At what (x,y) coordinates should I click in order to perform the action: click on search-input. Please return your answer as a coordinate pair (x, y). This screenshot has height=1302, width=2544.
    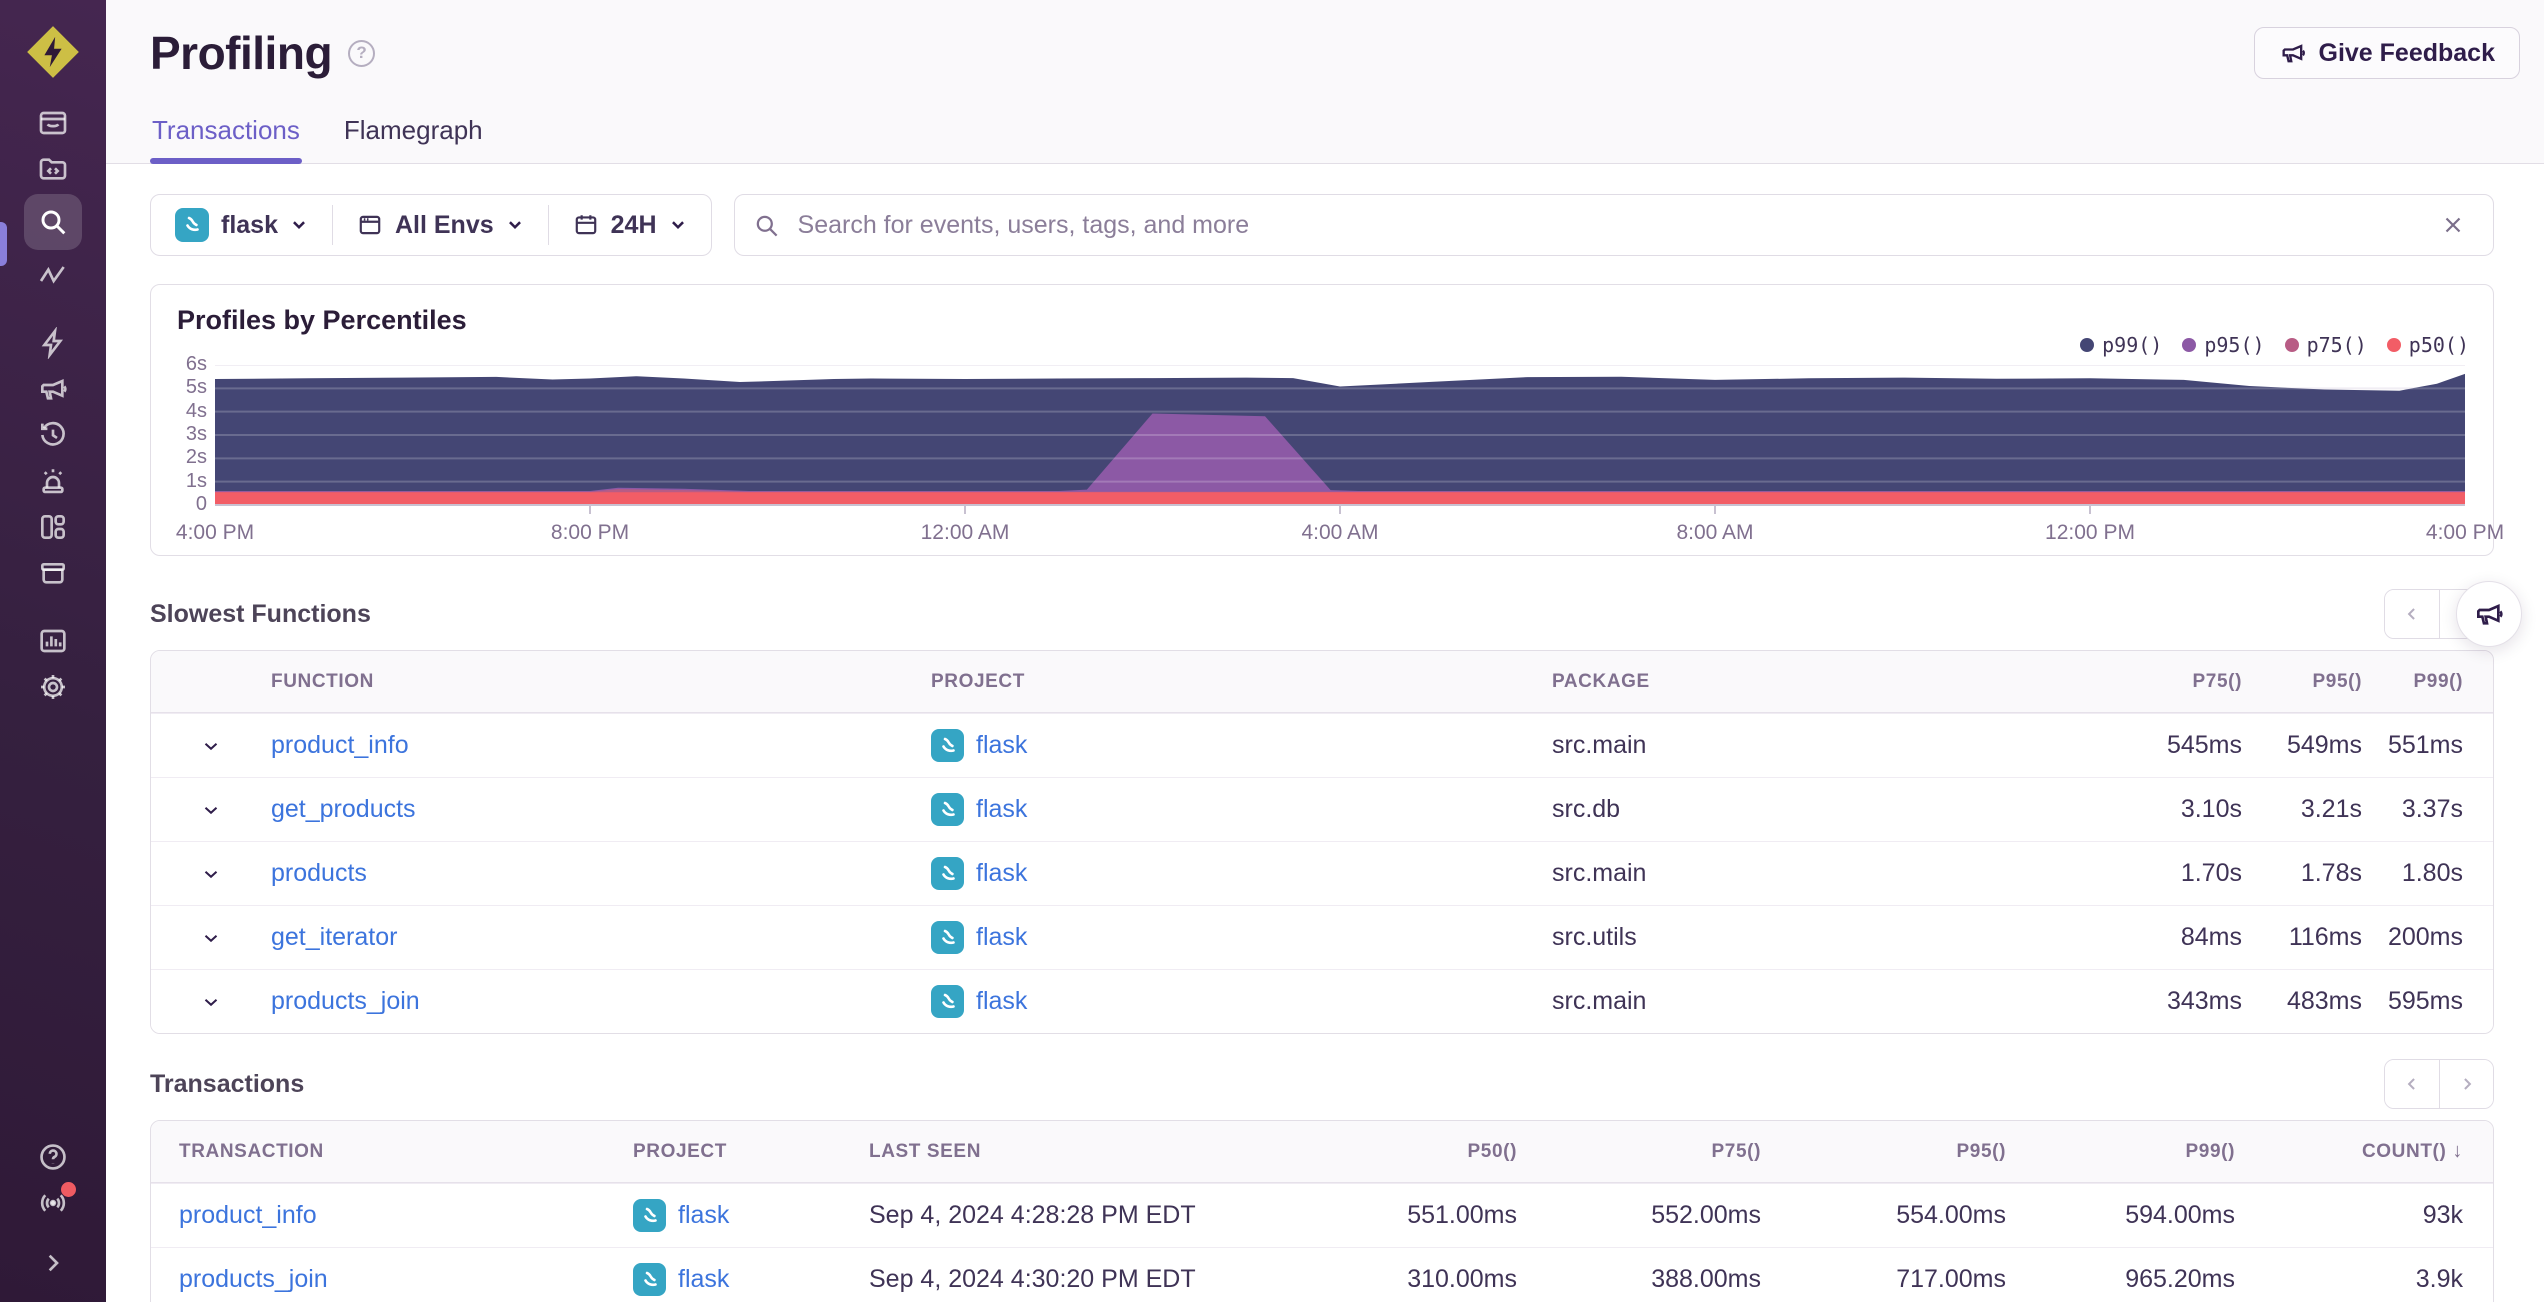
    Looking at the image, I should click on (1605, 225).